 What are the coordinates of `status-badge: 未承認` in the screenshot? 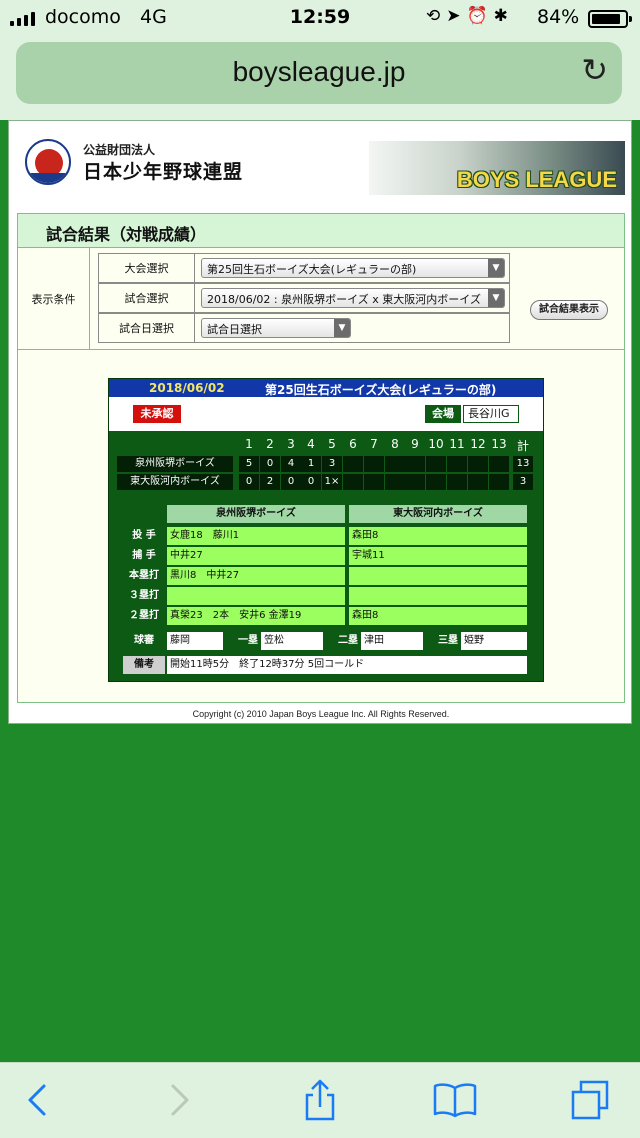 It's located at (157, 414).